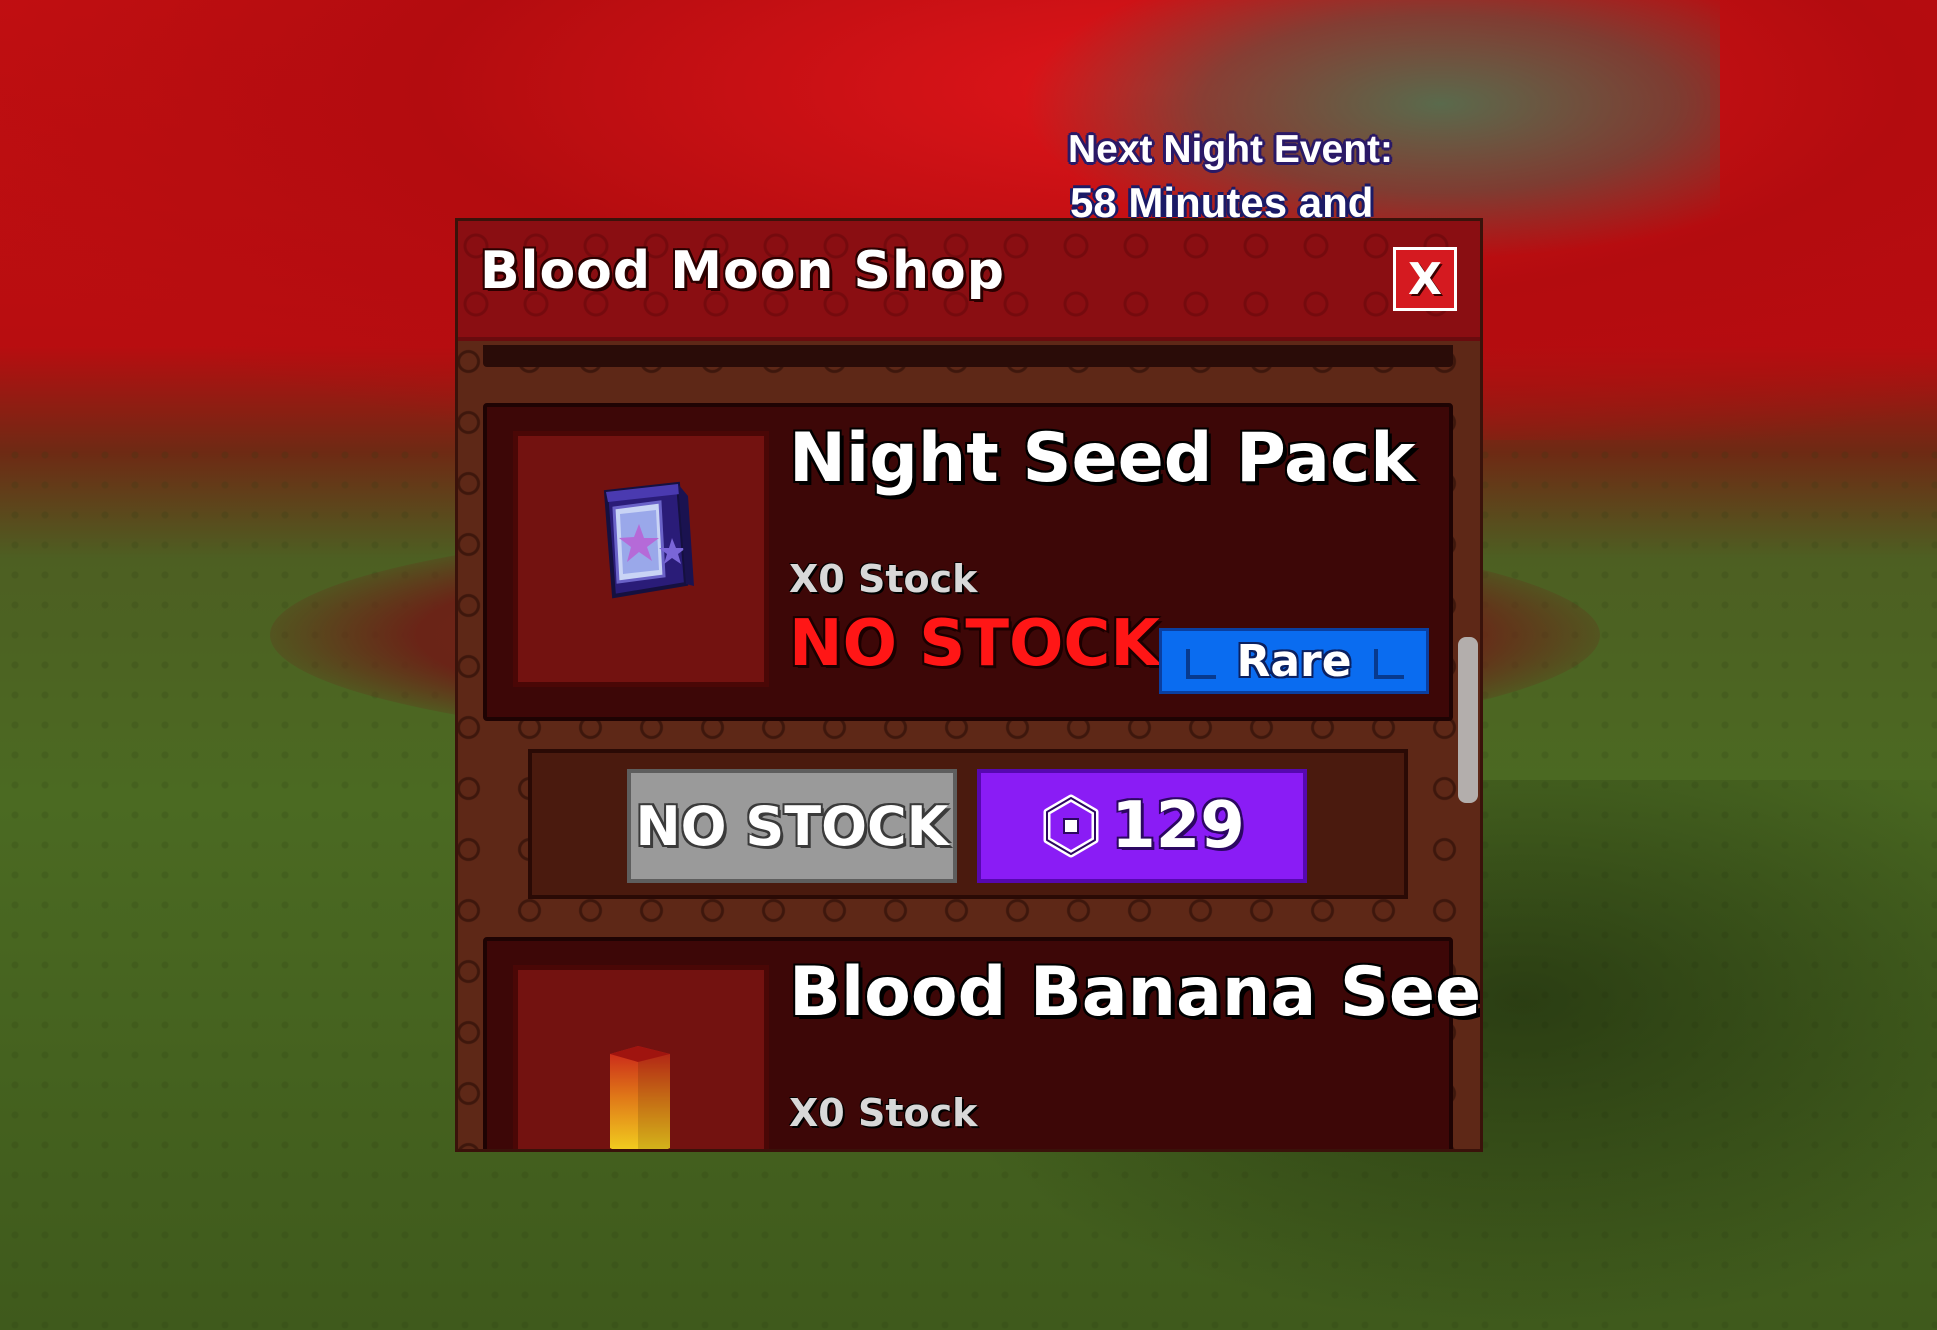 This screenshot has width=1937, height=1330. I want to click on item-card-night-seed-pack: Night Seed Pack X0 Stock NO STOCK Rare, so click(968, 562).